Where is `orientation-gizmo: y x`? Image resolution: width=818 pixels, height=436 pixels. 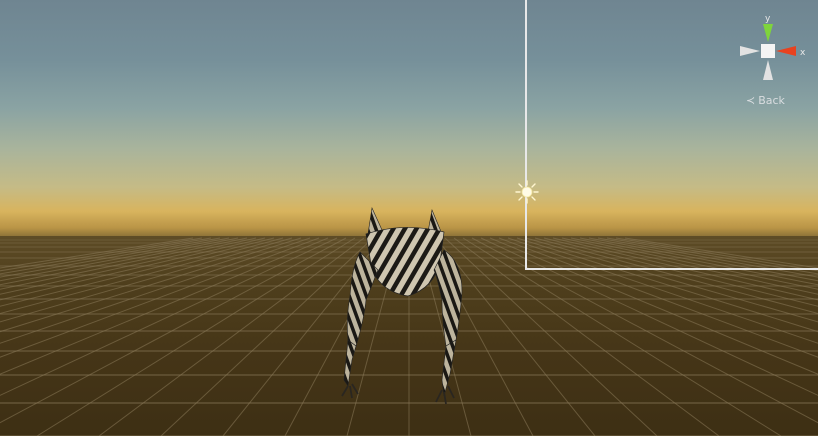 orientation-gizmo: y x is located at coordinates (772, 52).